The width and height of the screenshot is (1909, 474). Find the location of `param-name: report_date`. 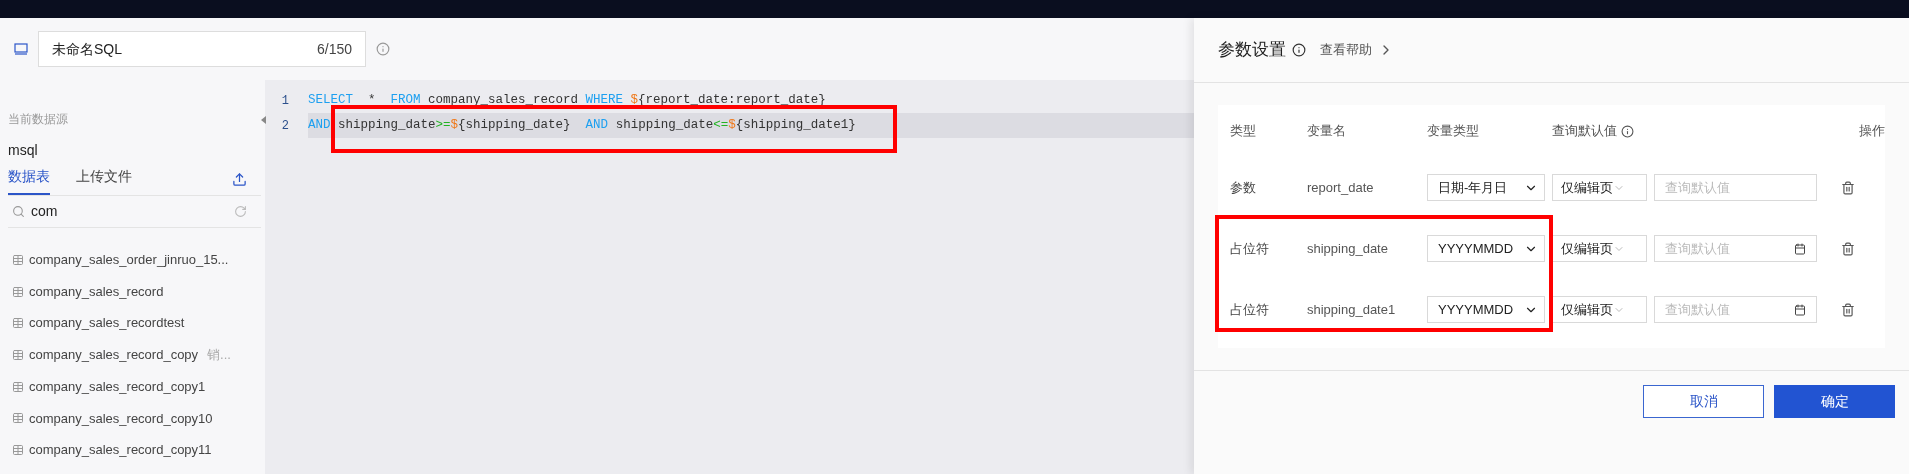

param-name: report_date is located at coordinates (1341, 187).